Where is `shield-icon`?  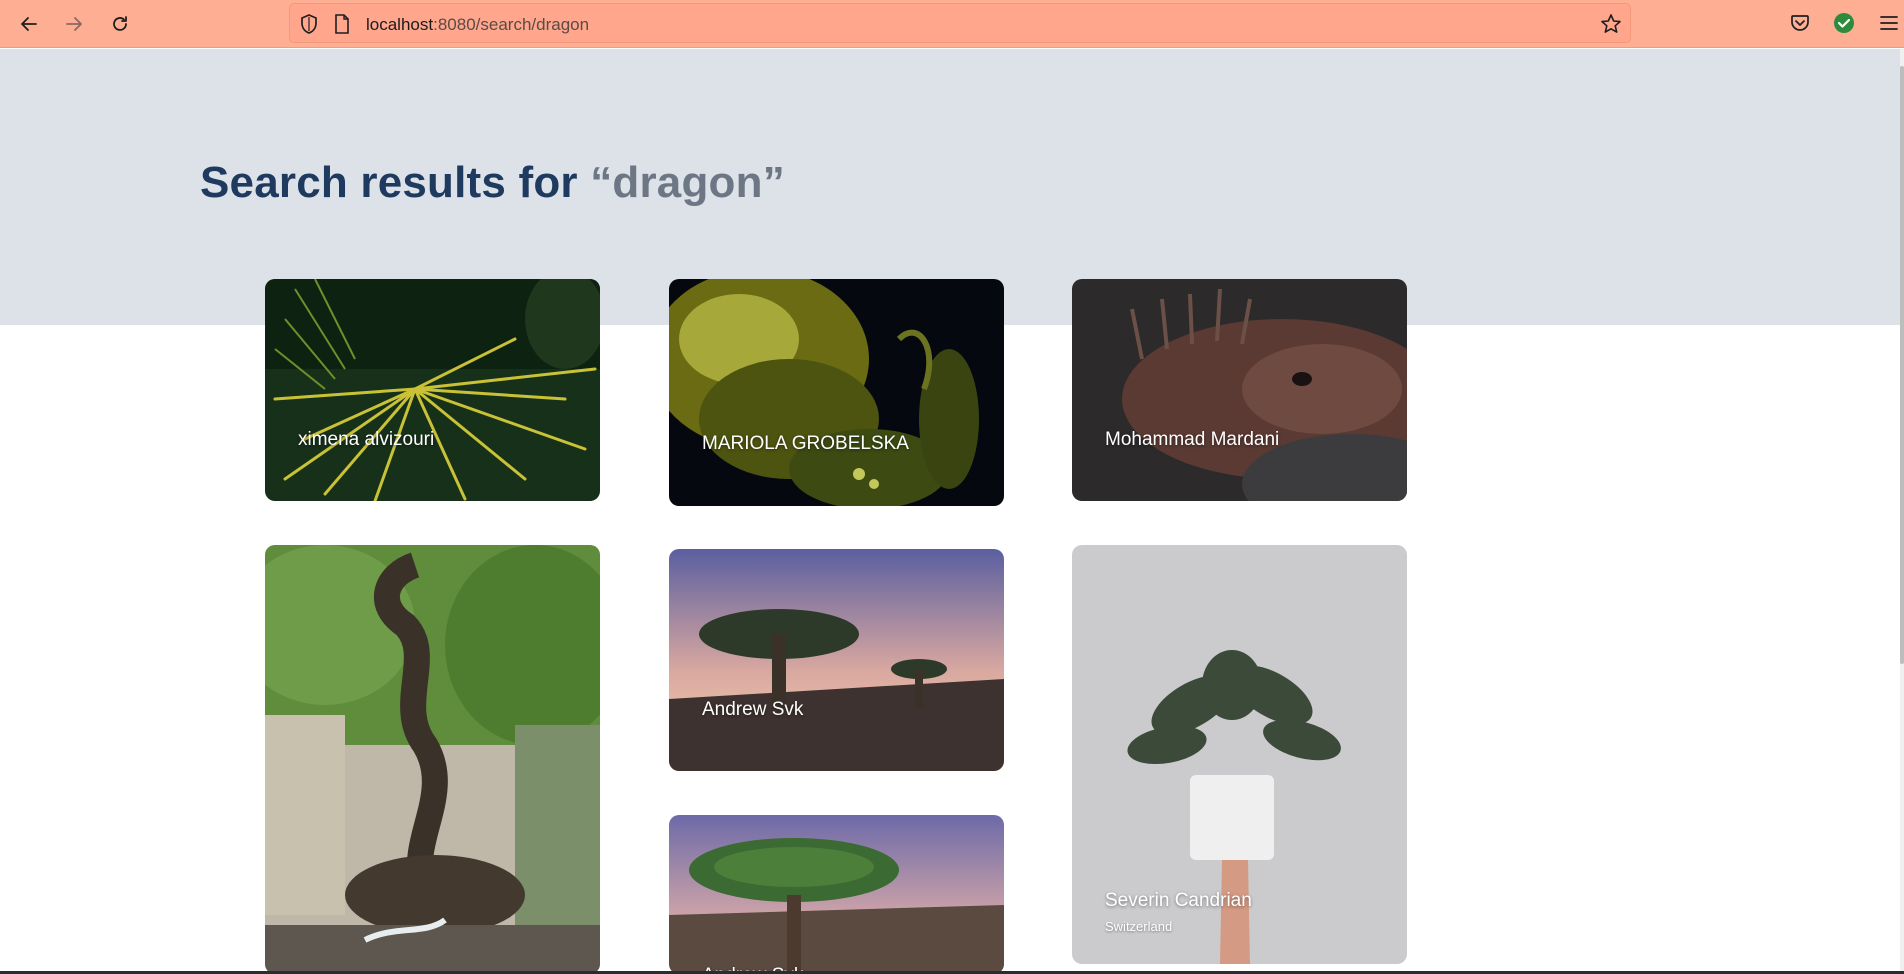
shield-icon is located at coordinates (309, 26).